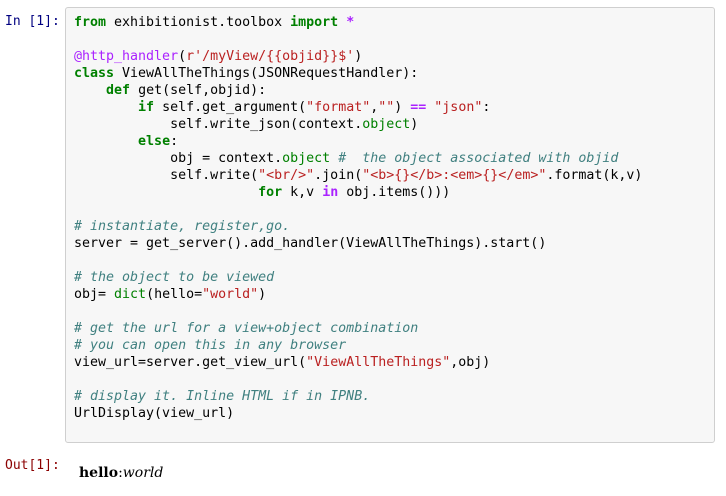 Image resolution: width=726 pixels, height=496 pixels. Describe the element at coordinates (198, 22) in the screenshot. I see `code-token: exhibitionist.toolbox` at that location.